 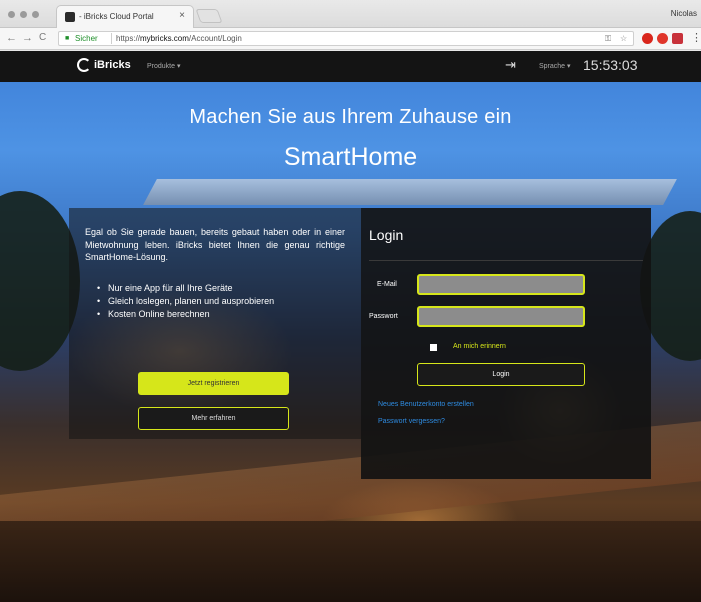 What do you see at coordinates (426, 404) in the screenshot?
I see `create-account-link: Neues Benutzerkonto erstellen` at bounding box center [426, 404].